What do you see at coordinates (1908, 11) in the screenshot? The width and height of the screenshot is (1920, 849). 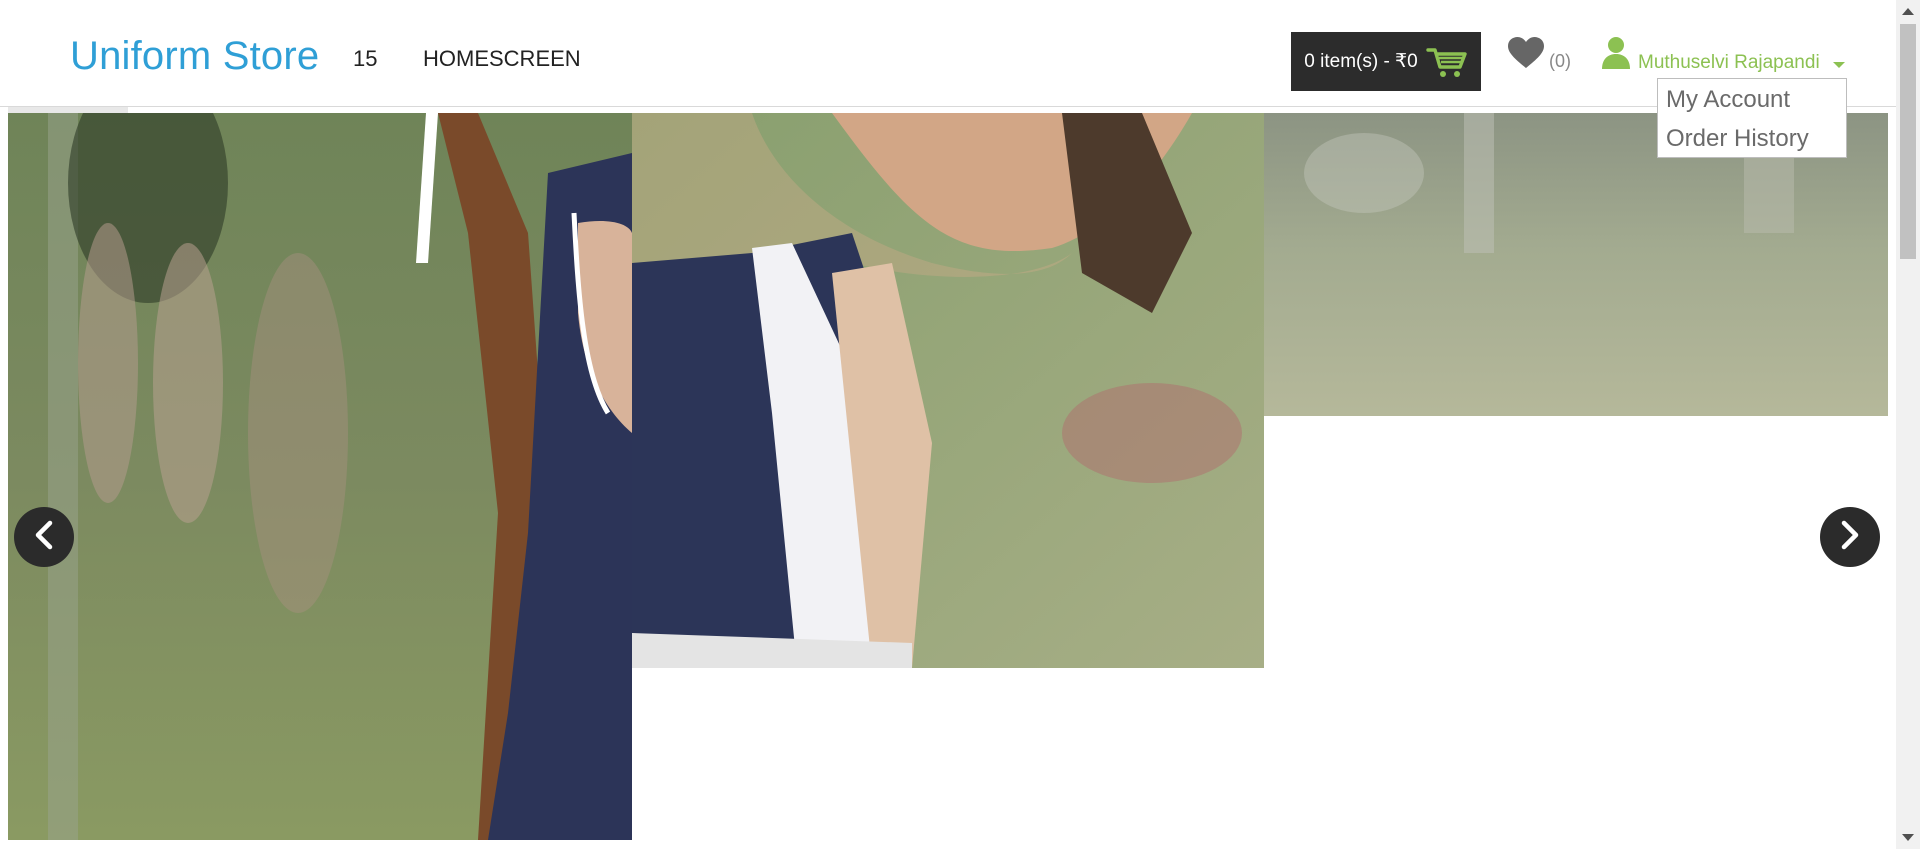 I see `scroll-up-arrow-icon` at bounding box center [1908, 11].